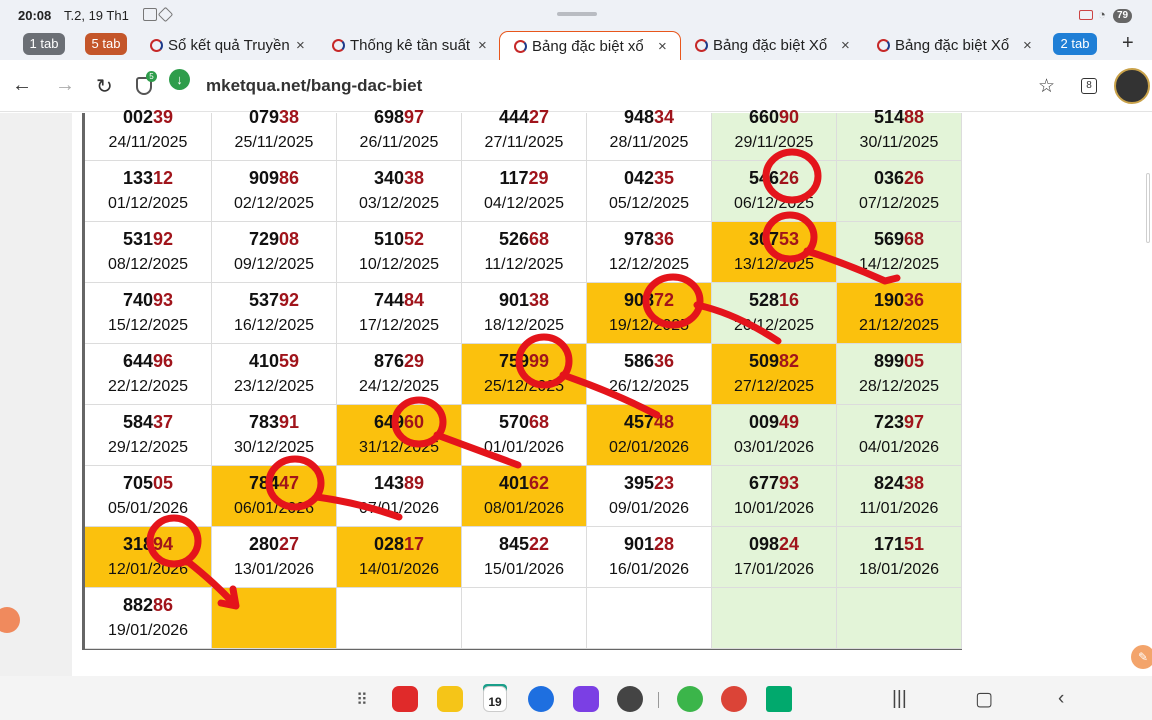 The width and height of the screenshot is (1152, 720). Describe the element at coordinates (399, 191) in the screenshot. I see `result-cell: 34038 03/12/2025` at that location.